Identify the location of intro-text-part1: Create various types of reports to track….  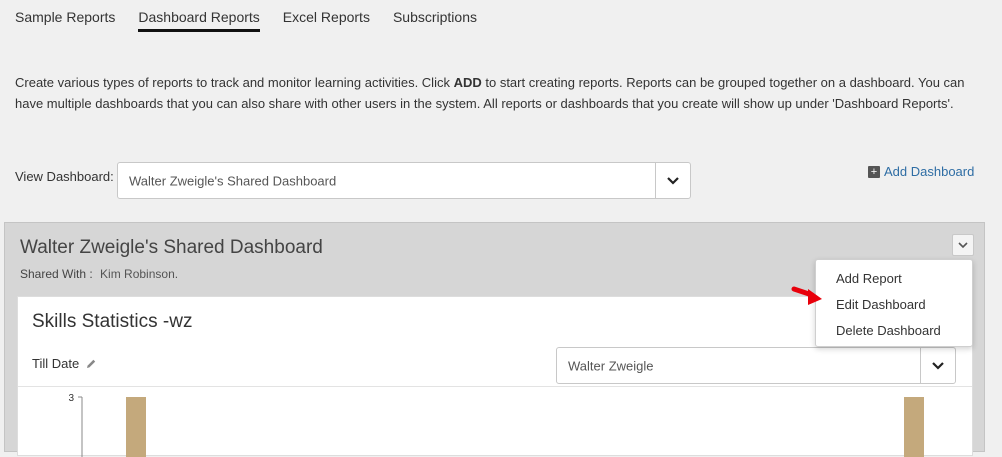
(234, 82).